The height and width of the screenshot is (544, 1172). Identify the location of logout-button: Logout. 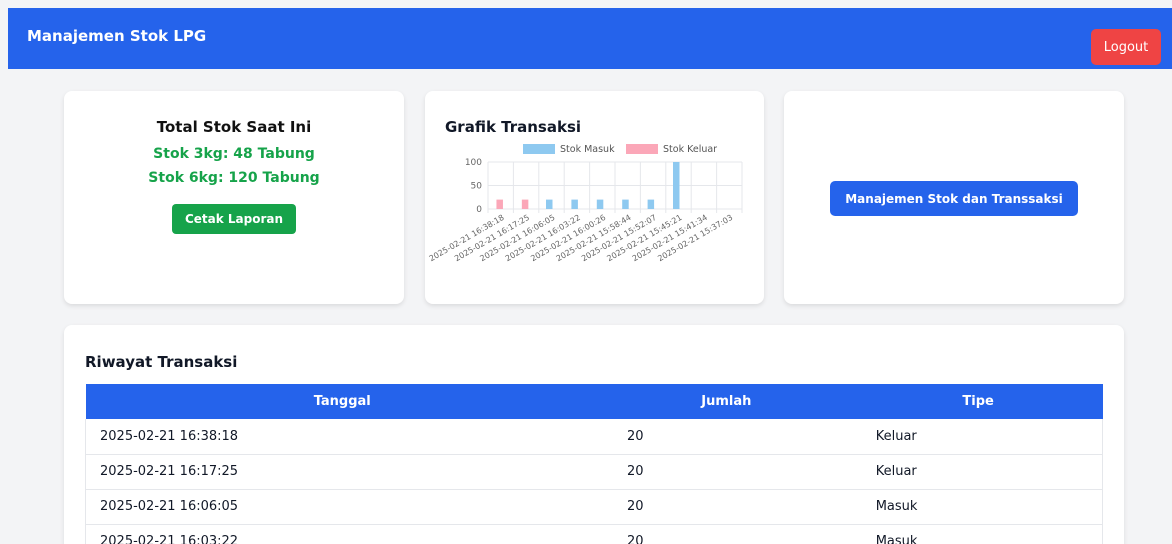
(1126, 47).